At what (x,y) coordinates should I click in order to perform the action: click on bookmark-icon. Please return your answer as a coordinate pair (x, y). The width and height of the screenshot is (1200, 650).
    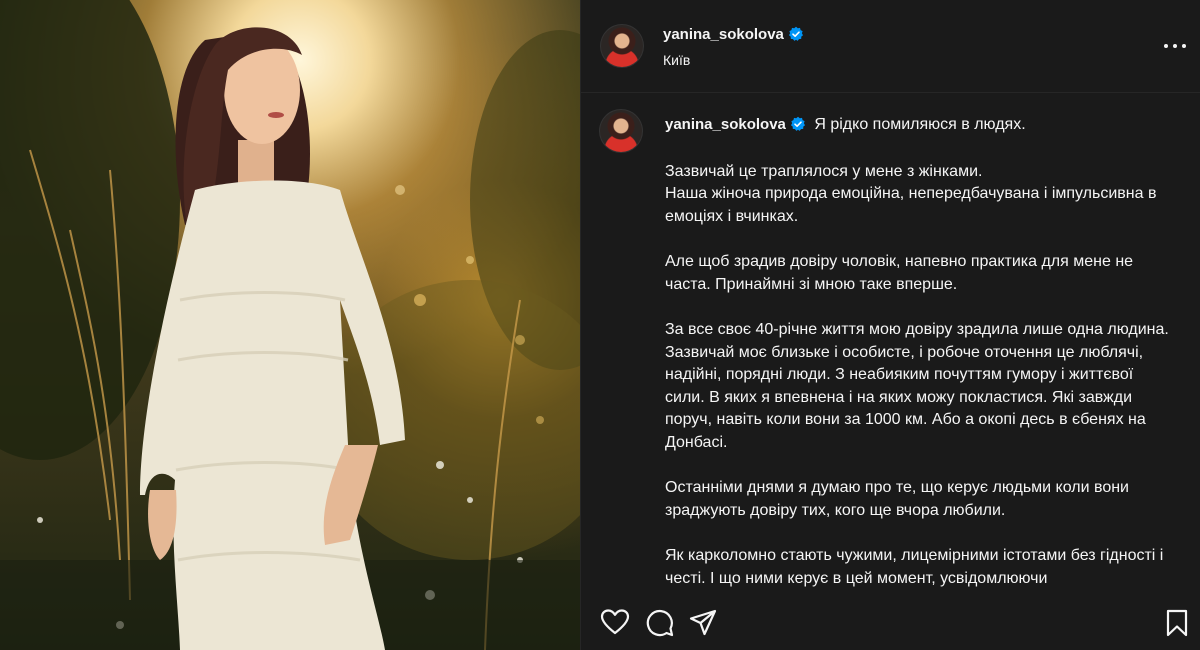
    Looking at the image, I should click on (1180, 623).